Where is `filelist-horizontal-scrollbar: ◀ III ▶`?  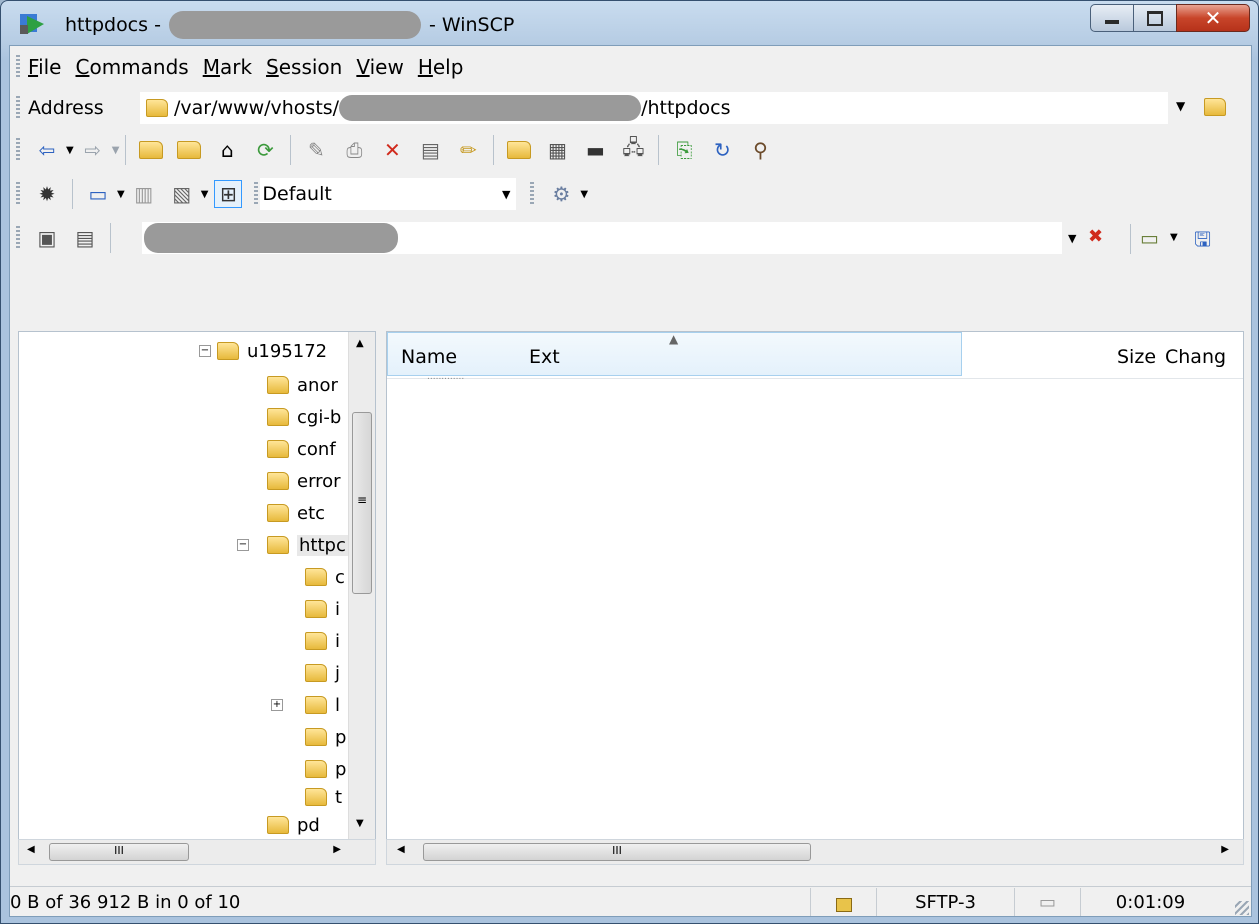 filelist-horizontal-scrollbar: ◀ III ▶ is located at coordinates (815, 852).